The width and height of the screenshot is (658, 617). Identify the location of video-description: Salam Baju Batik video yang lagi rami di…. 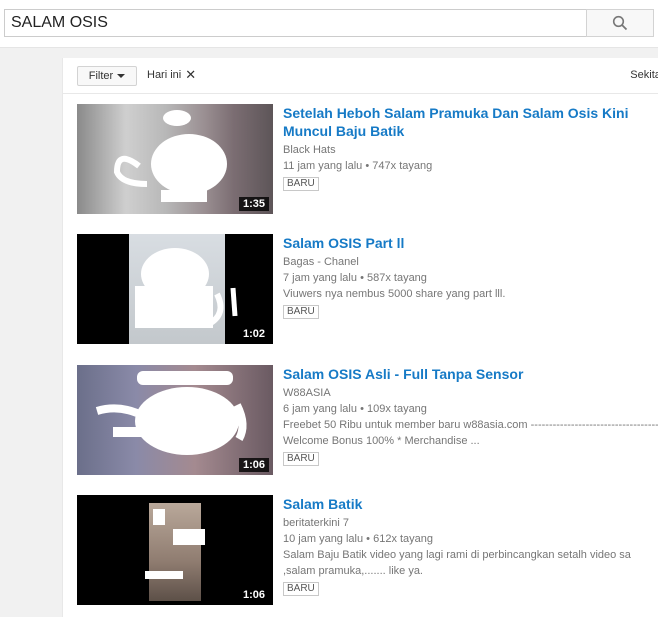
(457, 555).